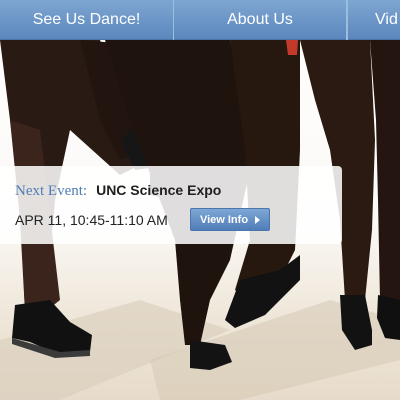  Describe the element at coordinates (258, 219) in the screenshot. I see `chevron-right-icon` at that location.